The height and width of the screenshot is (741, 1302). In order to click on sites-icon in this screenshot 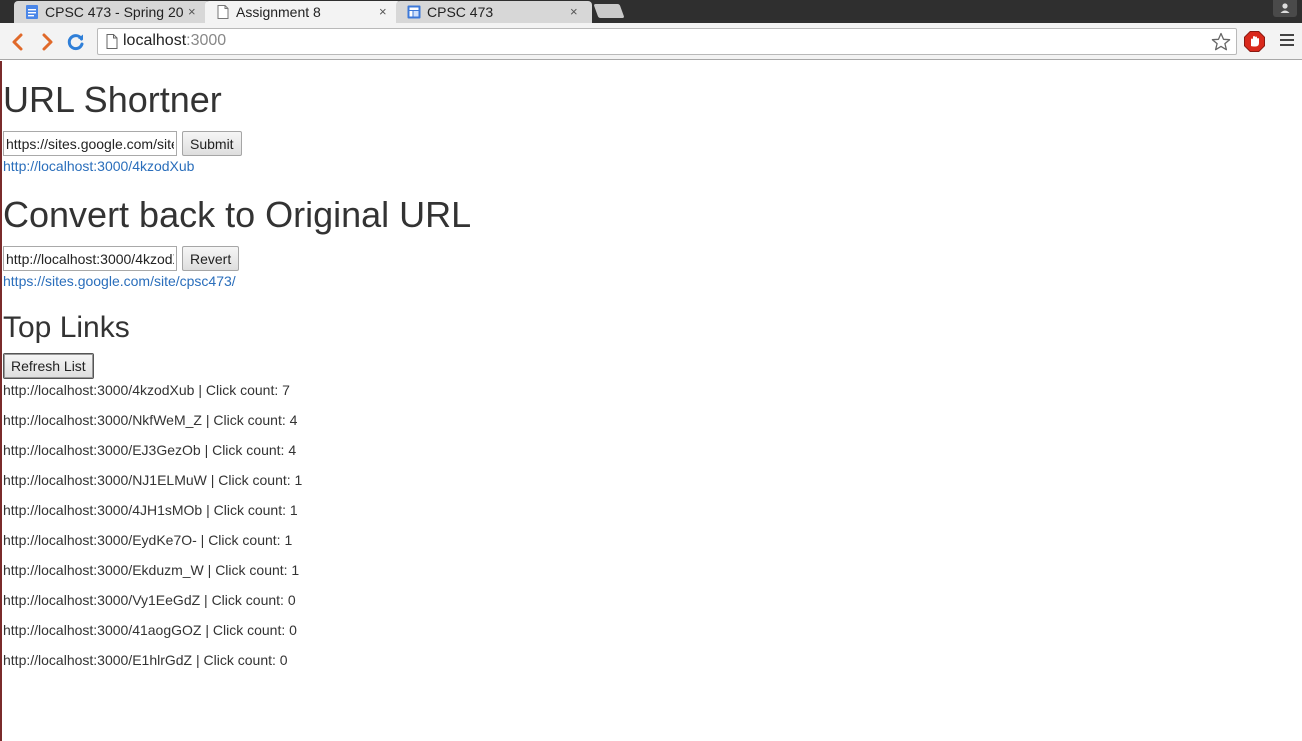, I will do `click(414, 12)`.